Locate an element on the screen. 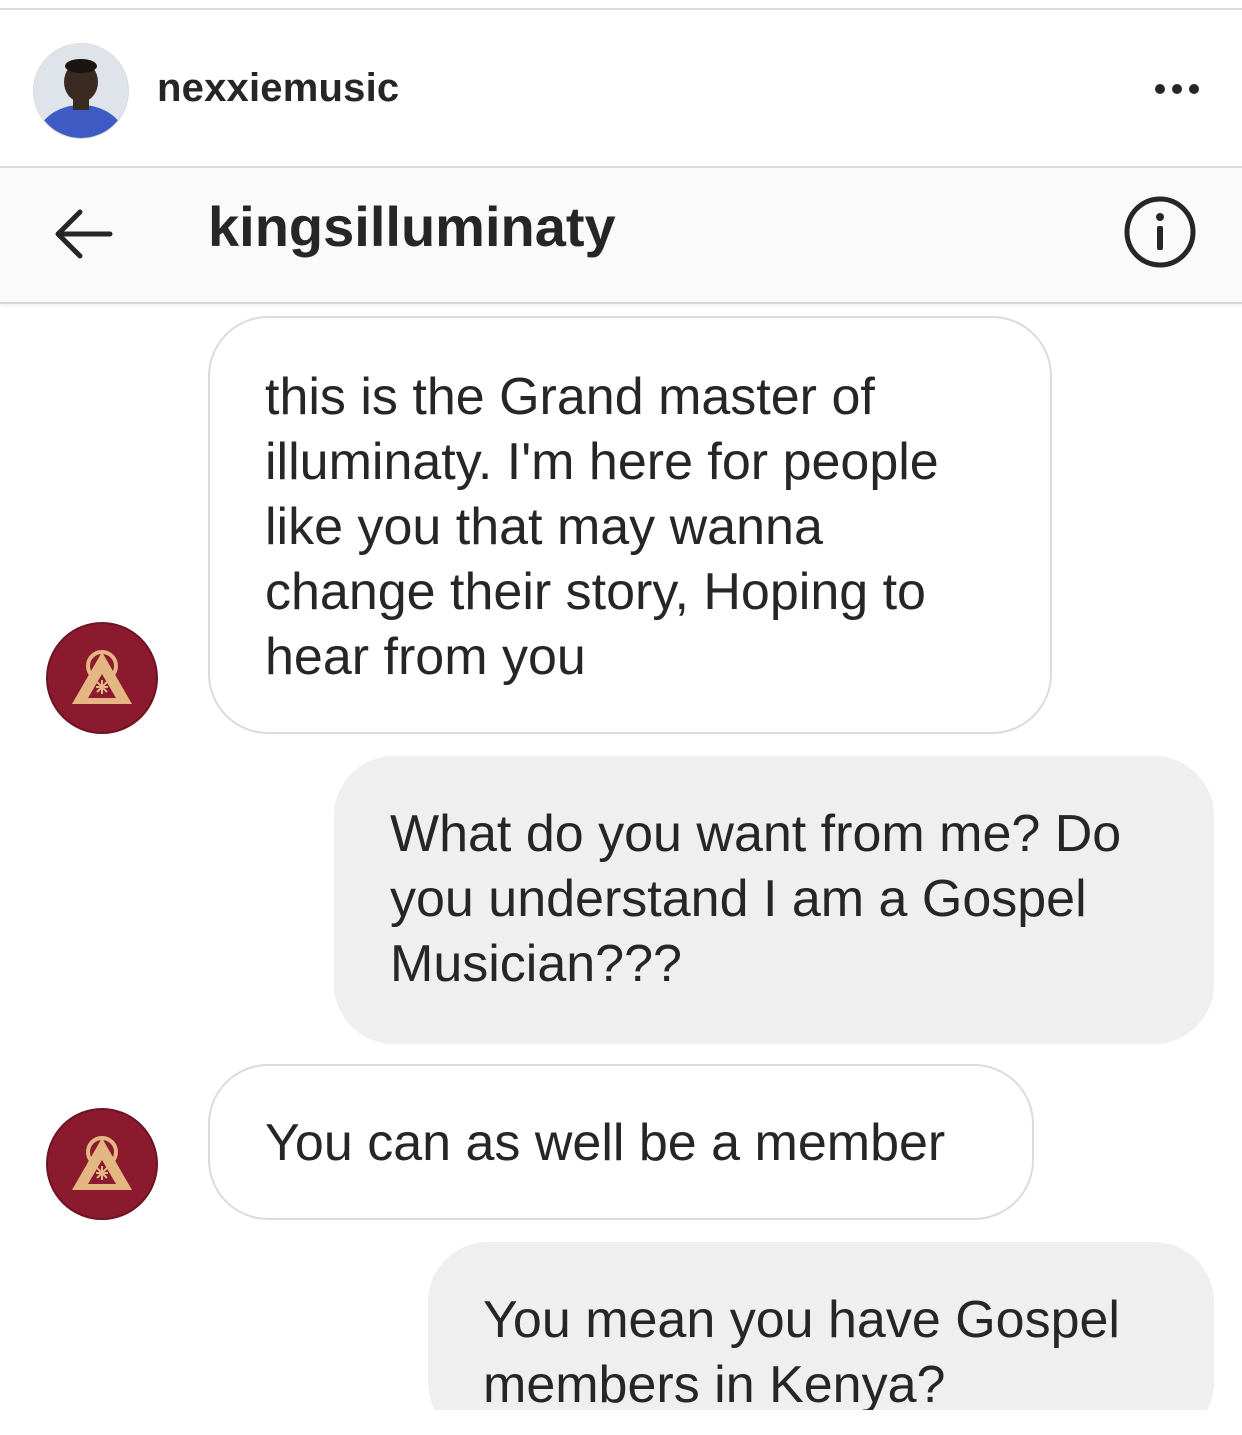 The height and width of the screenshot is (1435, 1242). more-dots-icon is located at coordinates (1177, 89).